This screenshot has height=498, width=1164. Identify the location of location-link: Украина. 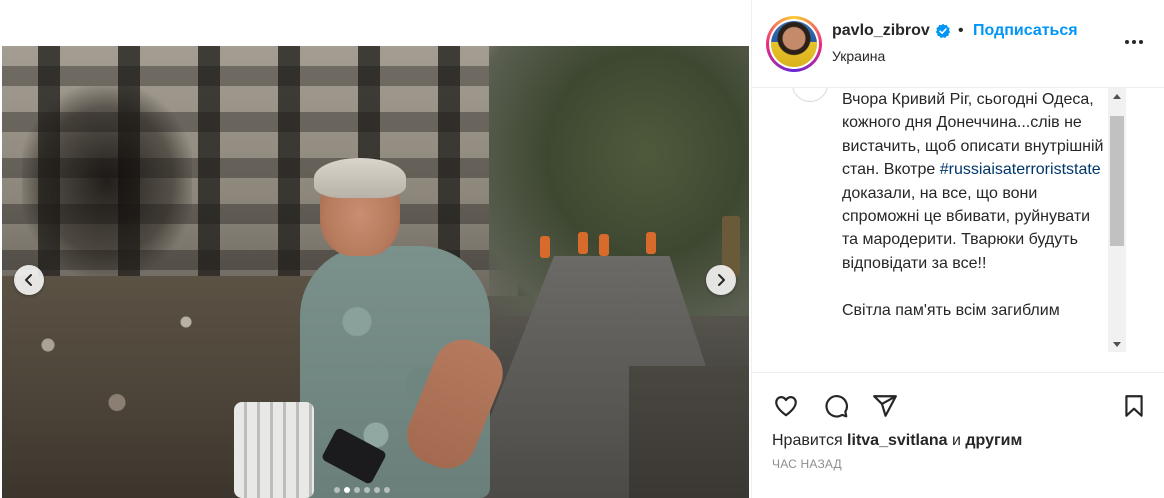
(858, 56).